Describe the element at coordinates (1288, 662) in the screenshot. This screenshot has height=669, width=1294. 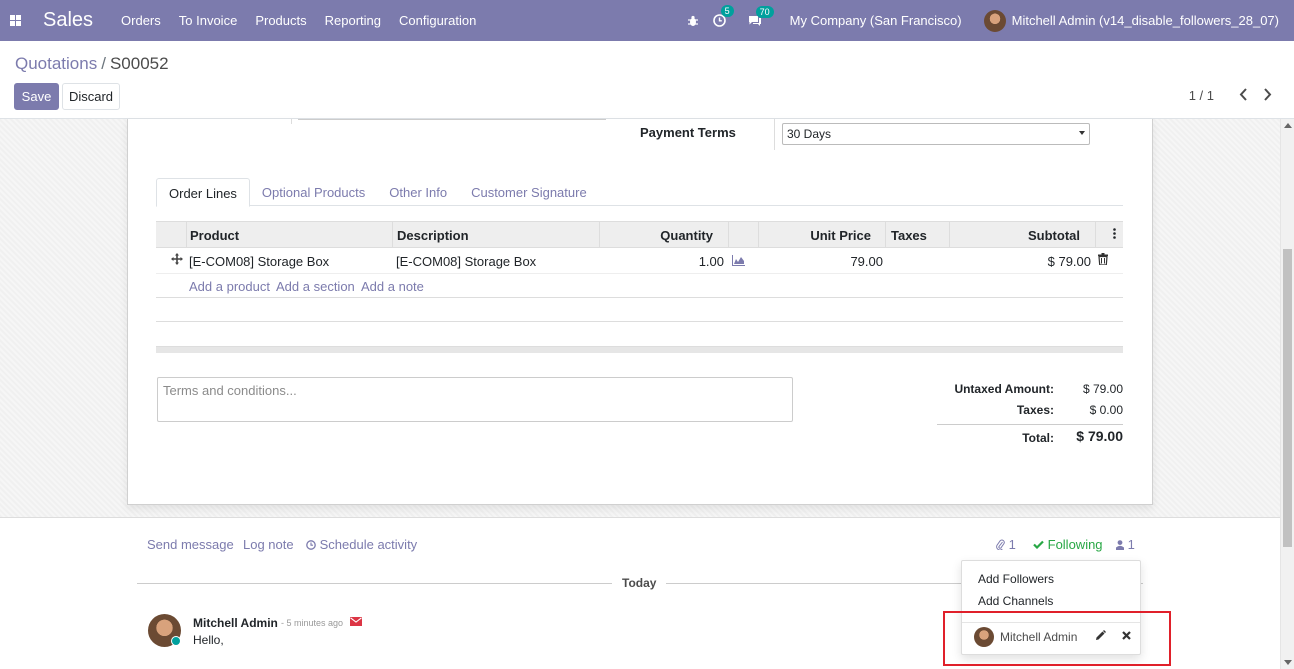
I see `scroll-down-arrow-icon` at that location.